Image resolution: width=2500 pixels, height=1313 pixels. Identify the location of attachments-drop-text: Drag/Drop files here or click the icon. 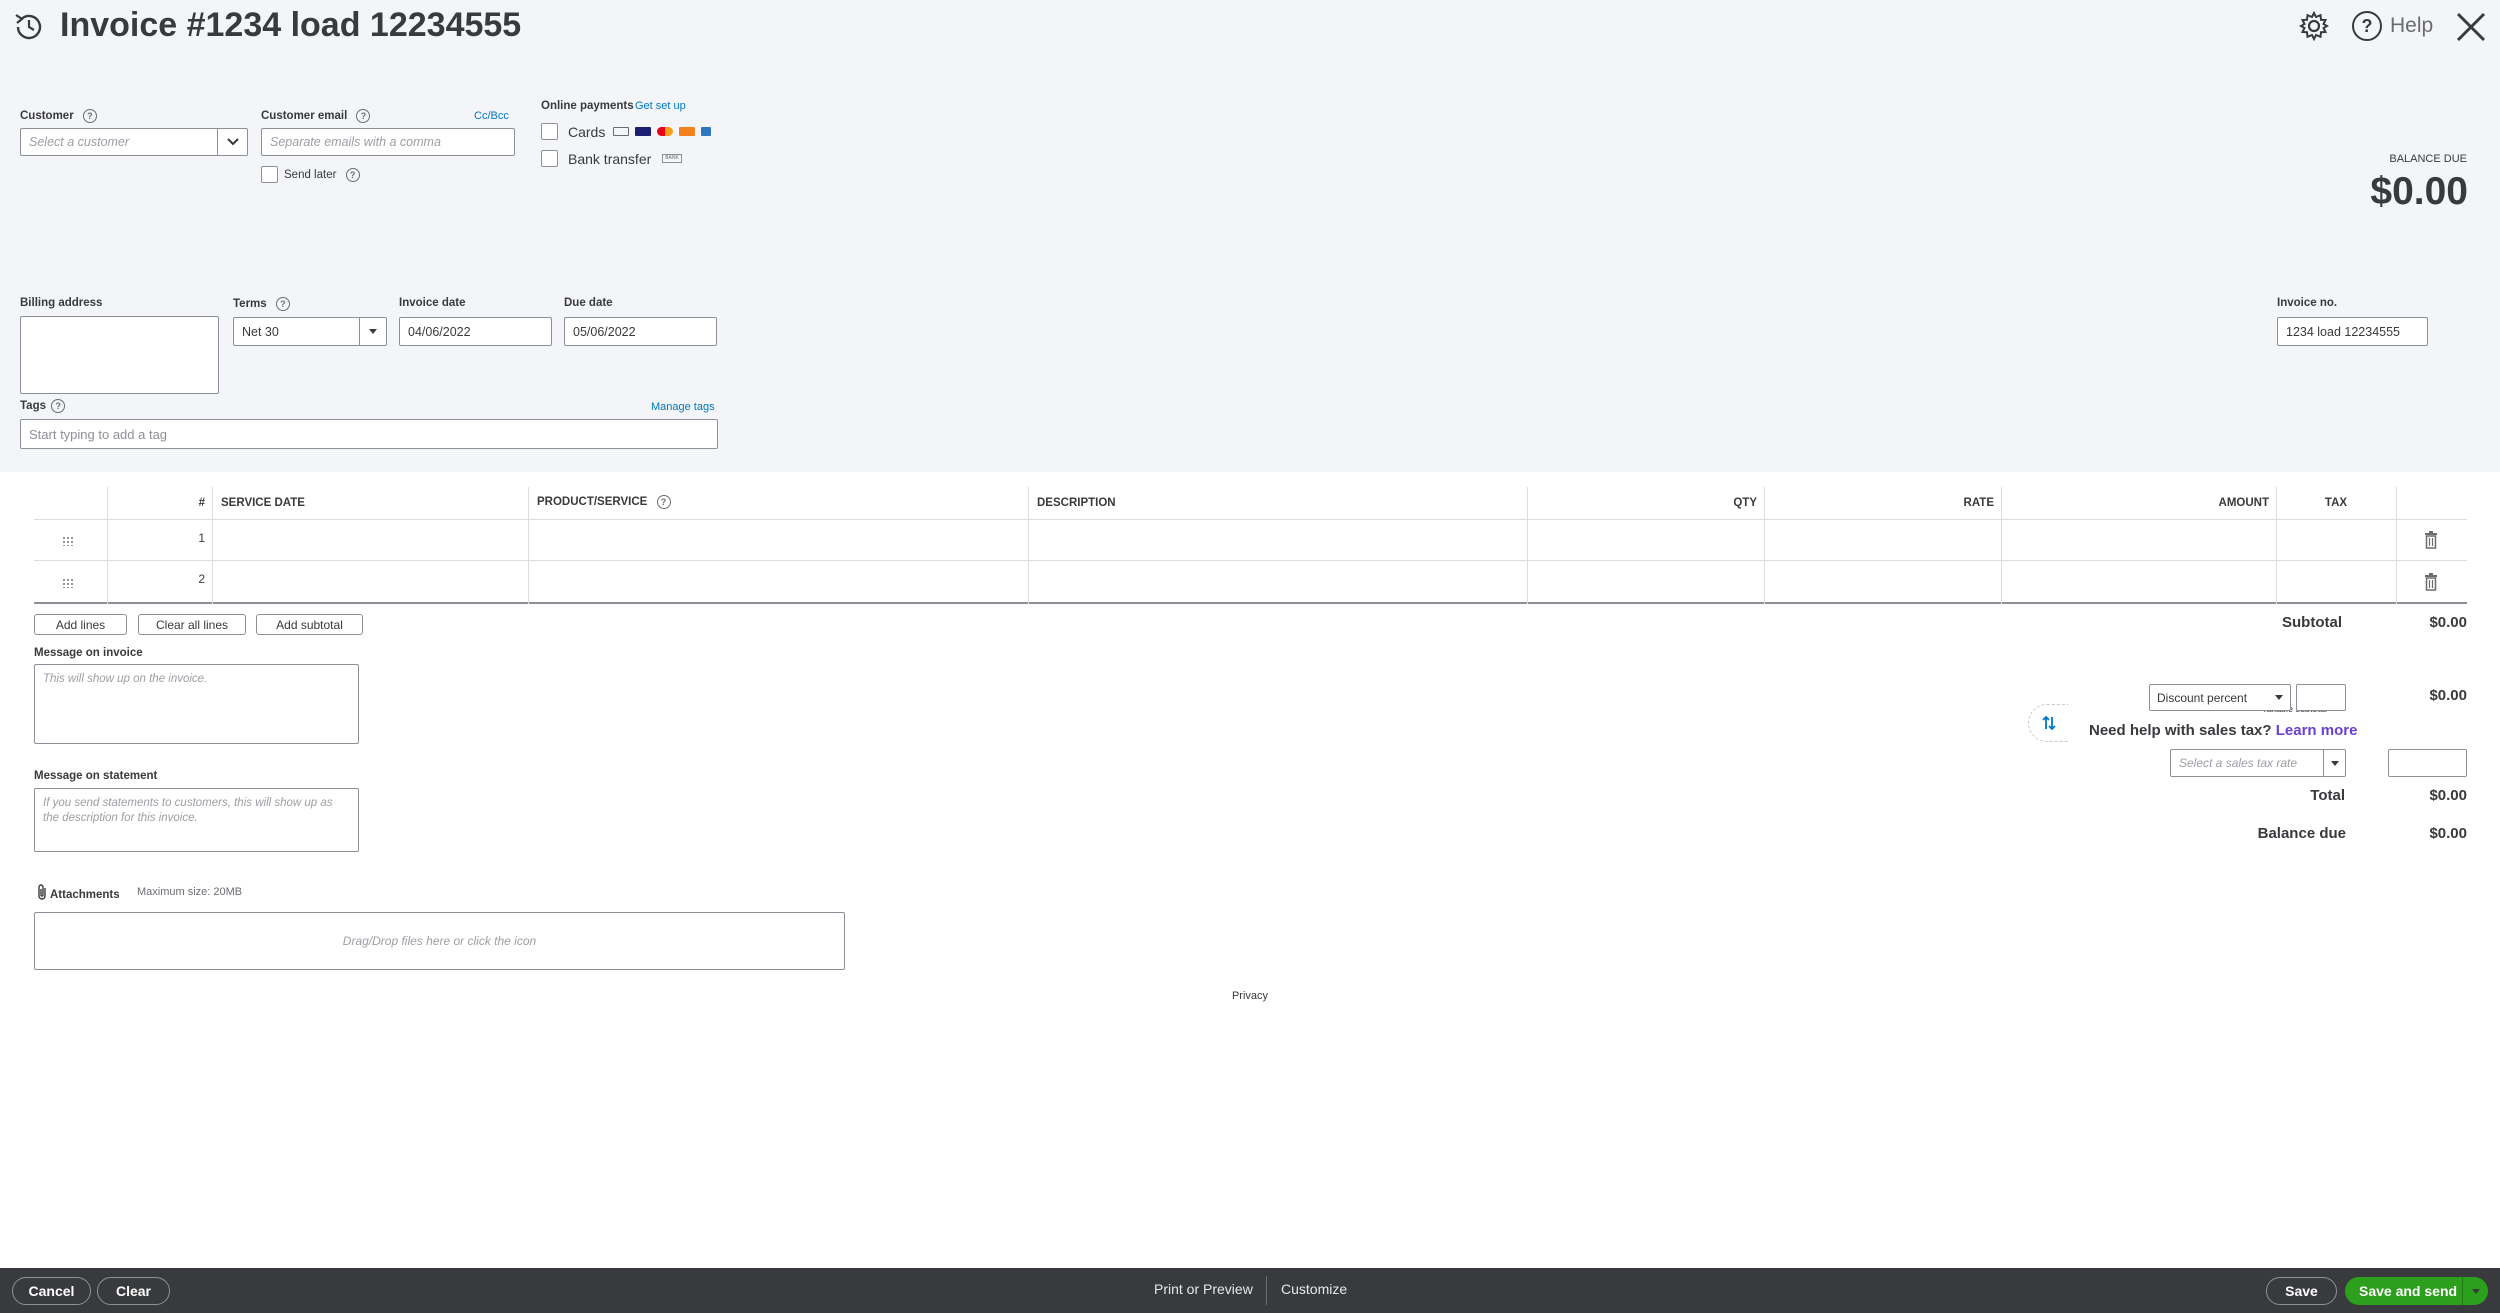
(439, 941).